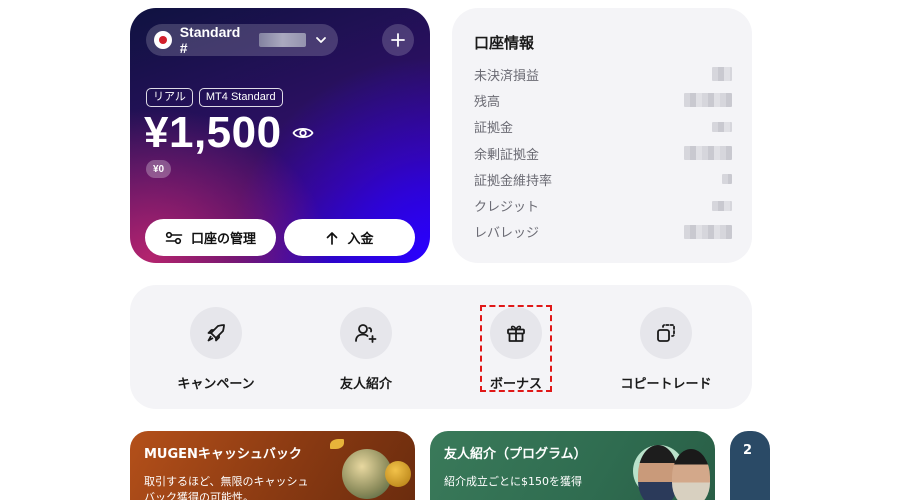  Describe the element at coordinates (366, 333) in the screenshot. I see `user-plus-icon` at that location.